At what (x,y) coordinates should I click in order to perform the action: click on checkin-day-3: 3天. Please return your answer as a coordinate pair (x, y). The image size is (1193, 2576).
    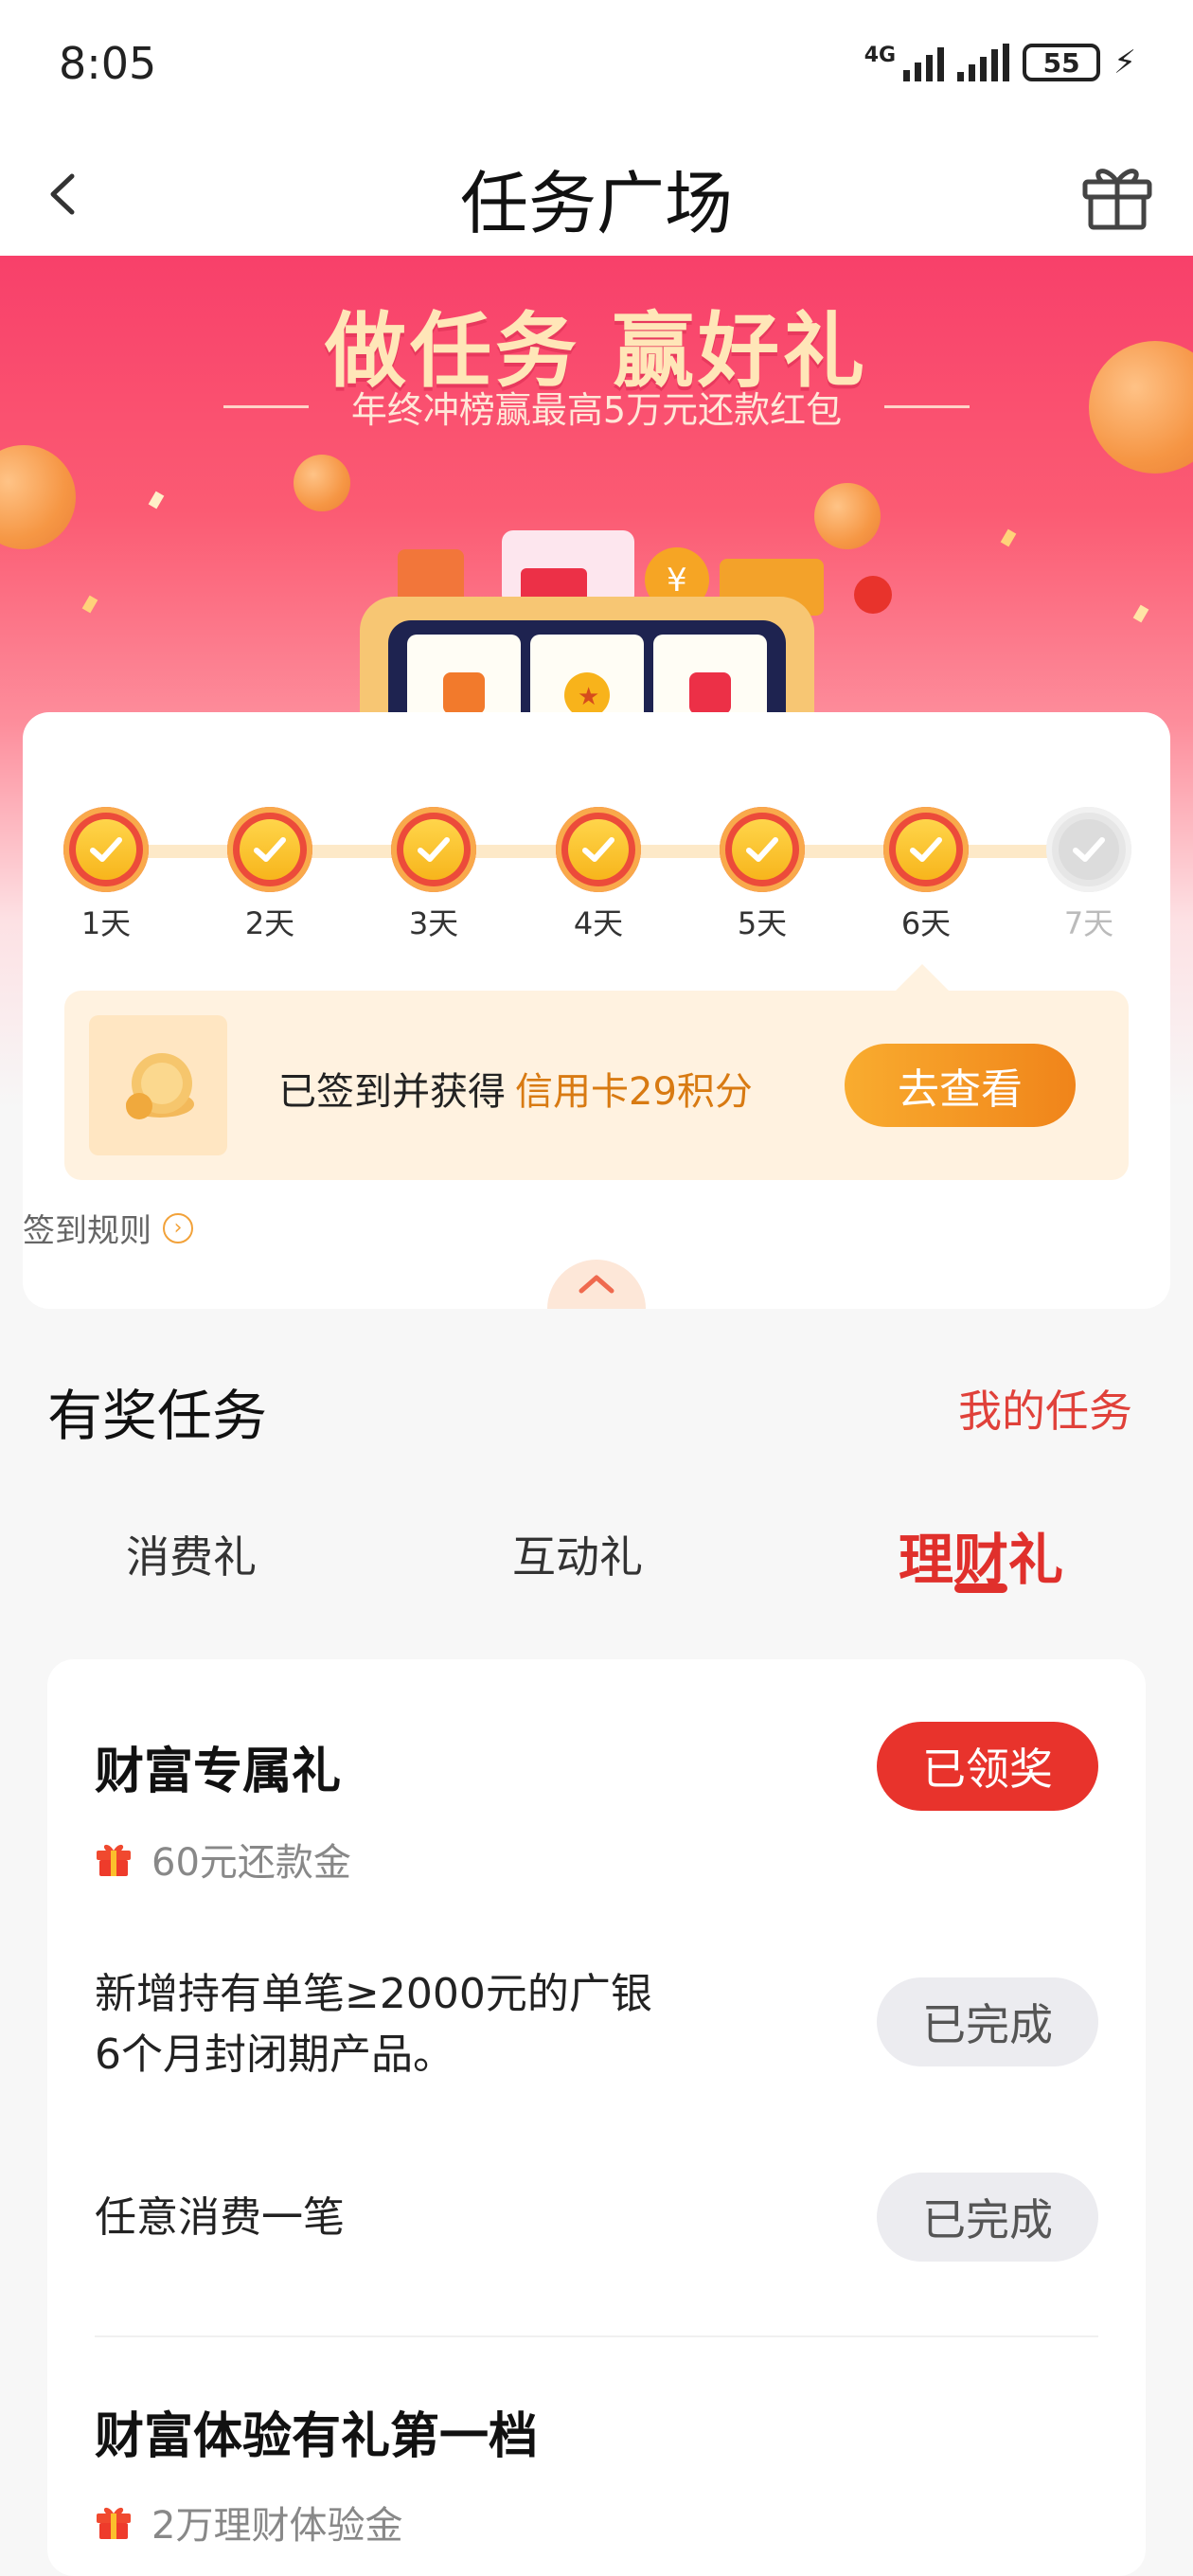
    Looking at the image, I should click on (433, 875).